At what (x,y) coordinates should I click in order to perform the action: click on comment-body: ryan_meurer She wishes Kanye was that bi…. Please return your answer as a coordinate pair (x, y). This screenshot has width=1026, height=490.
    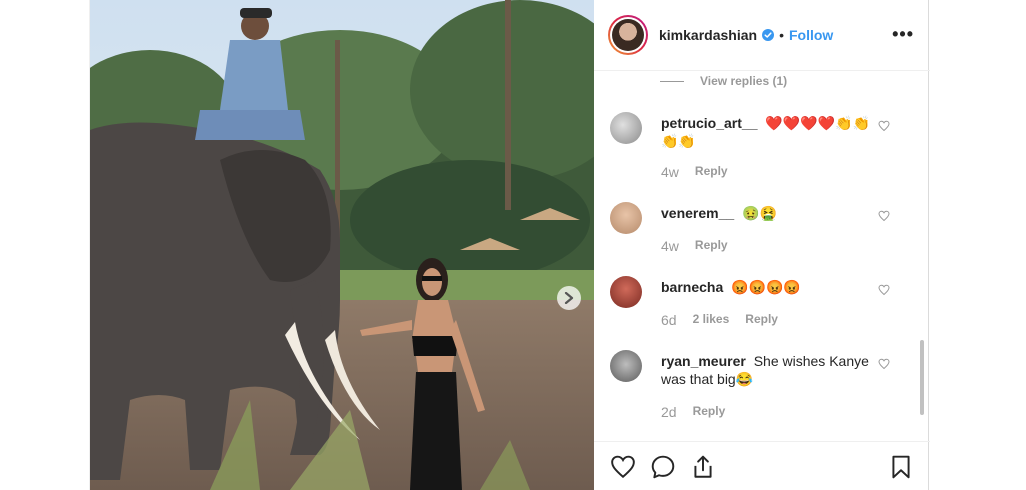
    Looking at the image, I should click on (768, 370).